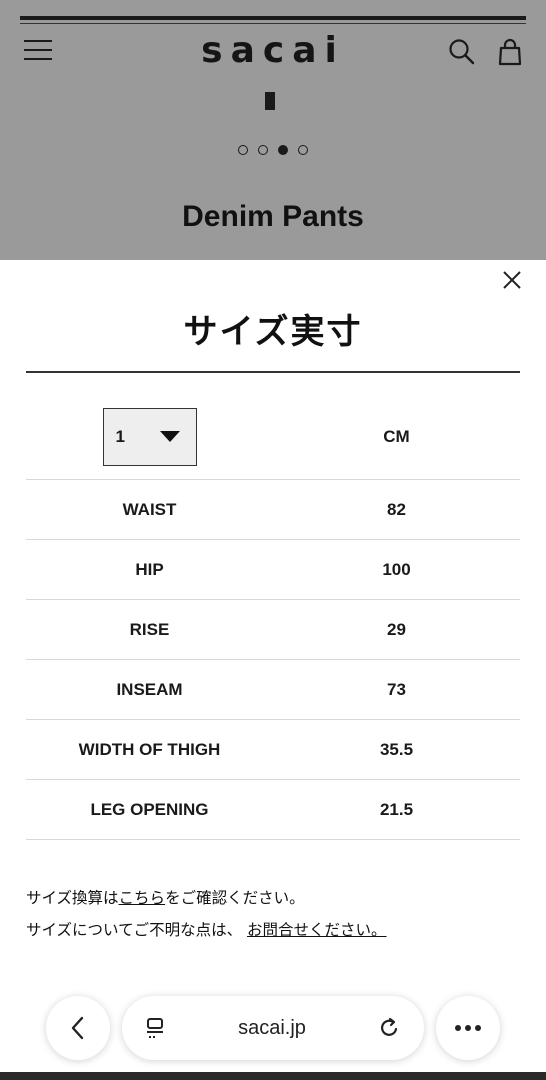  Describe the element at coordinates (149, 509) in the screenshot. I see `measurement-label: WAIST` at that location.